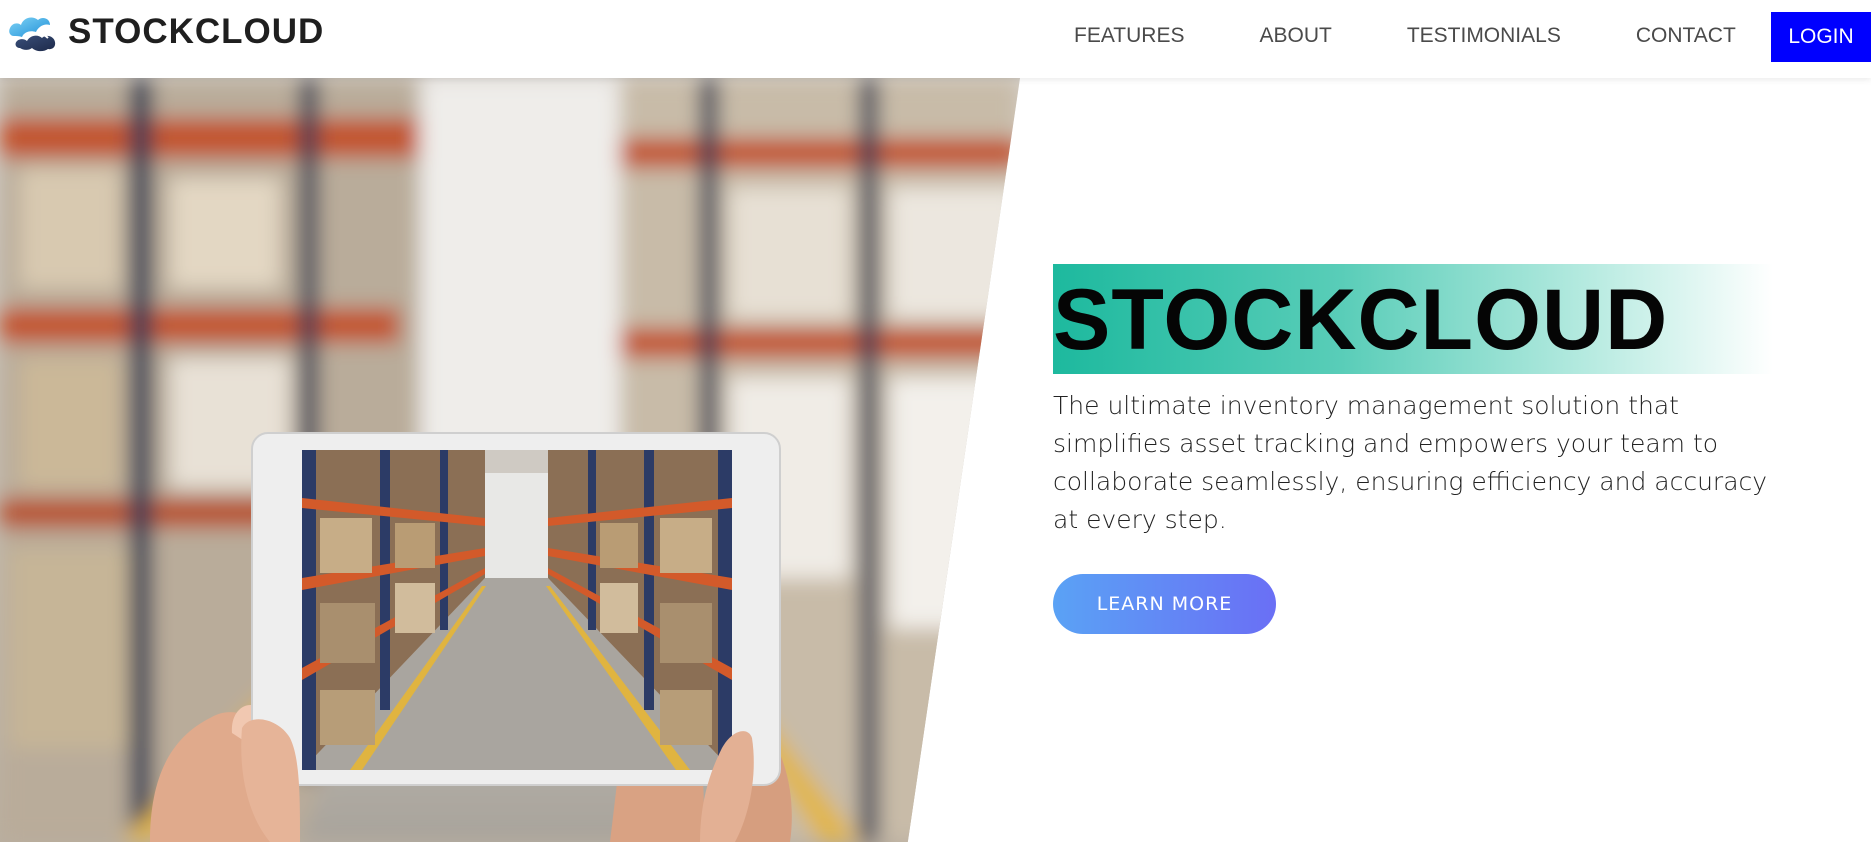  Describe the element at coordinates (1164, 604) in the screenshot. I see `learn-more-button: LEARN MORE` at that location.